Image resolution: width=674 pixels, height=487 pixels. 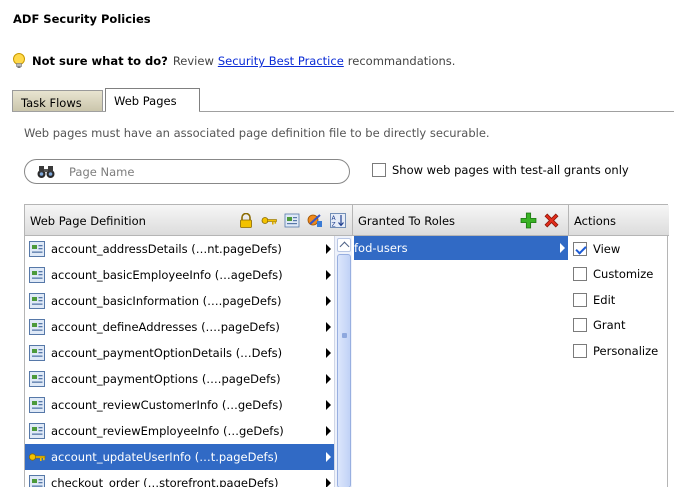 I want to click on pages-header-toolbar: A Z, so click(x=292, y=220).